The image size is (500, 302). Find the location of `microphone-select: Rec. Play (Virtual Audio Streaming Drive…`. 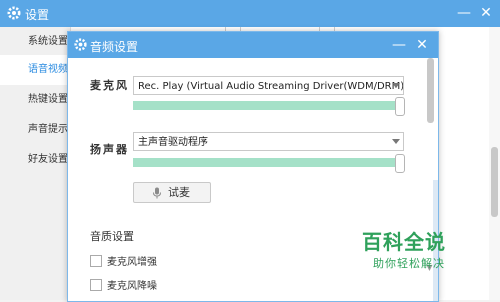

microphone-select: Rec. Play (Virtual Audio Streaming Drive… is located at coordinates (268, 85).